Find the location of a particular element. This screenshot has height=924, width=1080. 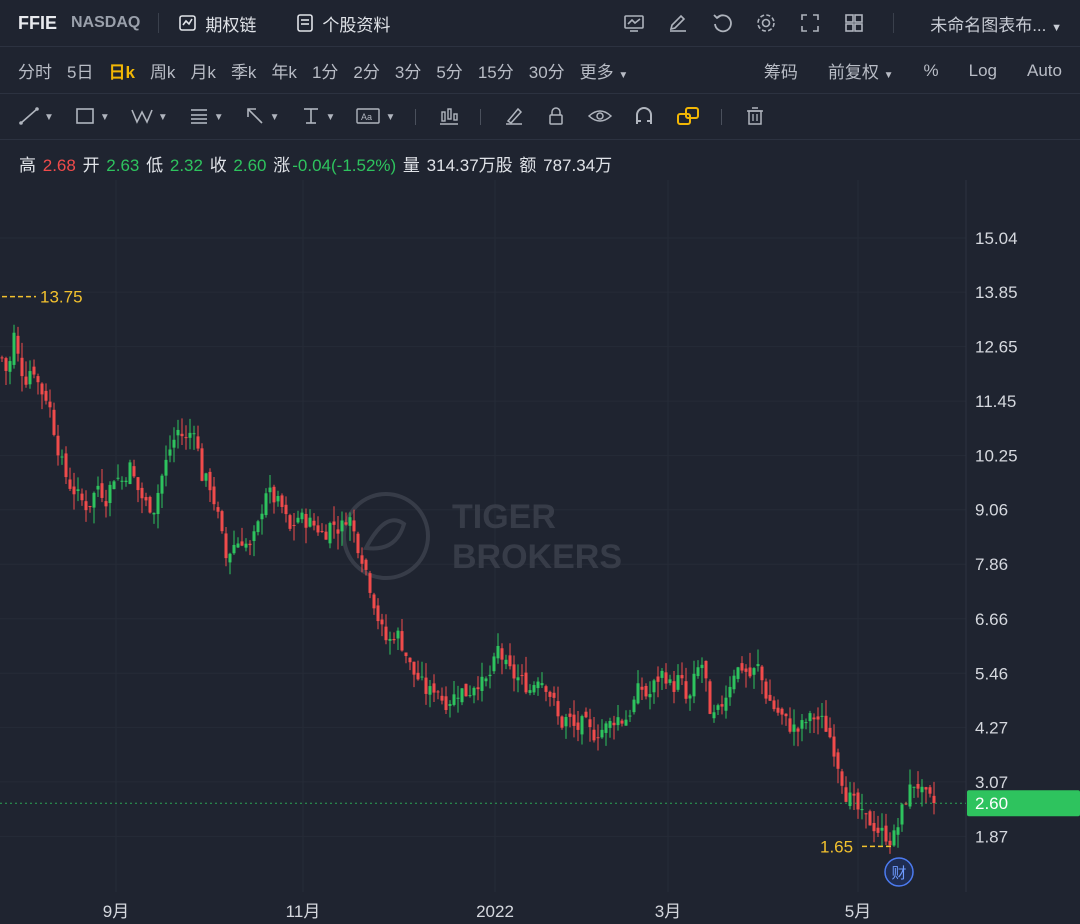

divider is located at coordinates (894, 23).